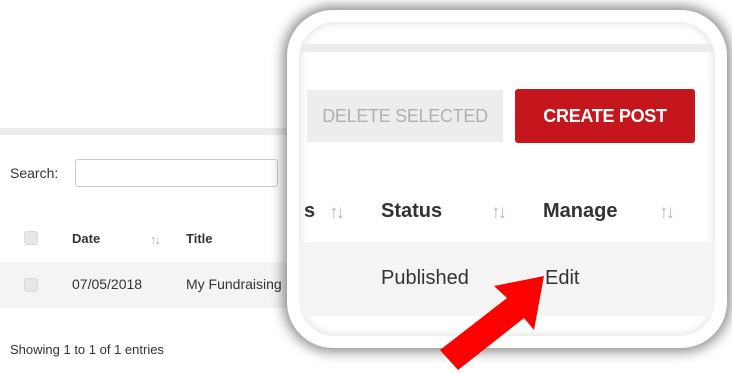 This screenshot has width=732, height=373. Describe the element at coordinates (310, 211) in the screenshot. I see `column-header-partial: s` at that location.